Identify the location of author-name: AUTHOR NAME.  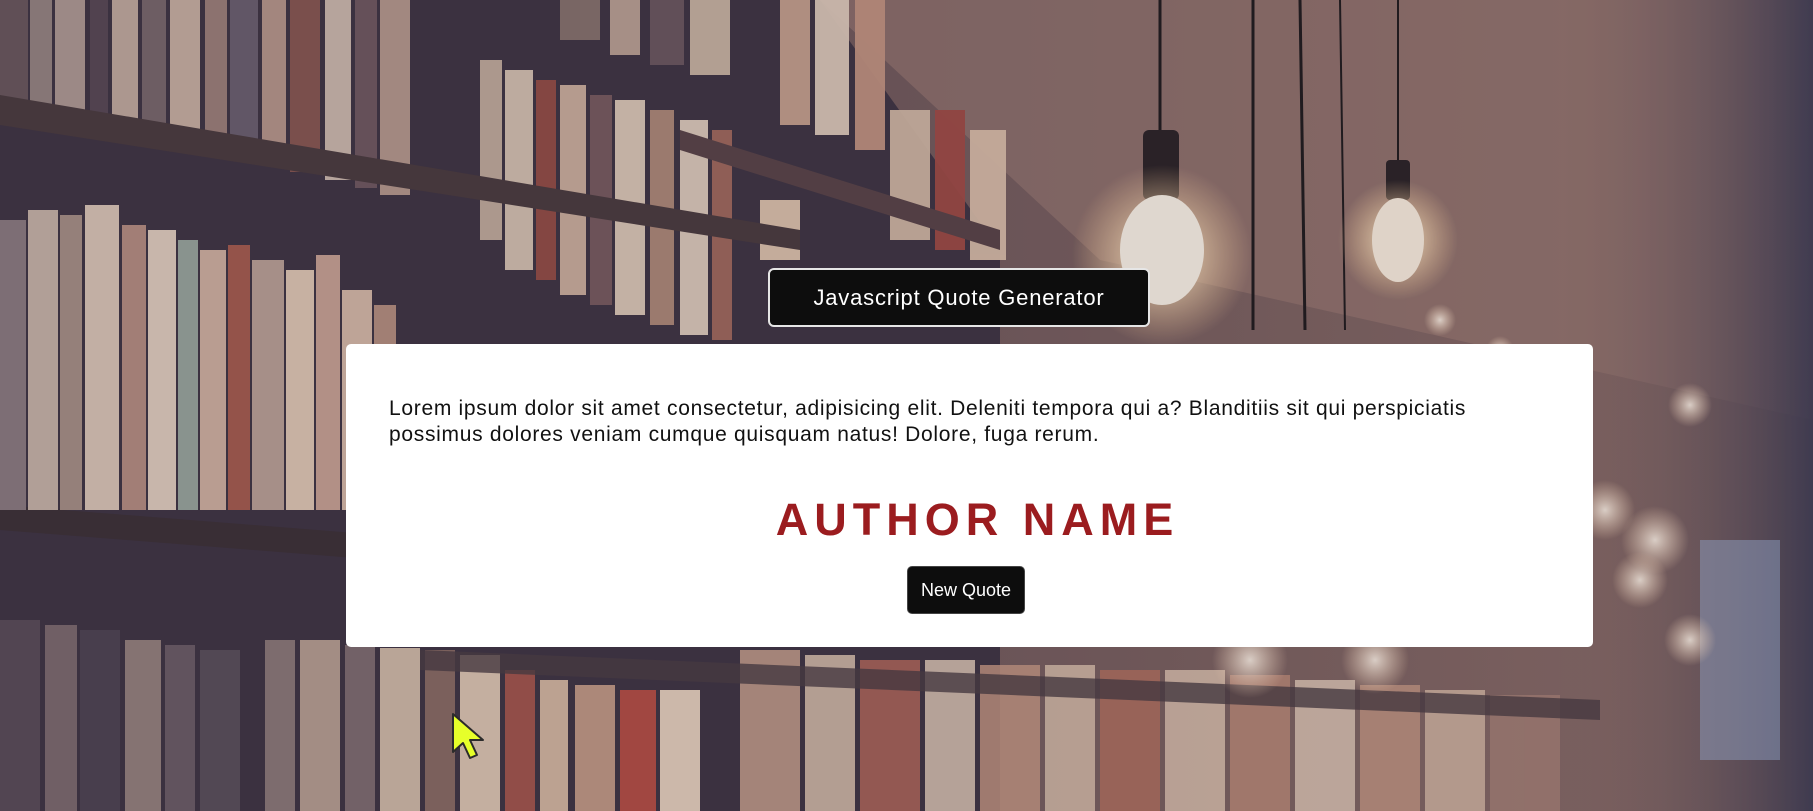
(977, 519).